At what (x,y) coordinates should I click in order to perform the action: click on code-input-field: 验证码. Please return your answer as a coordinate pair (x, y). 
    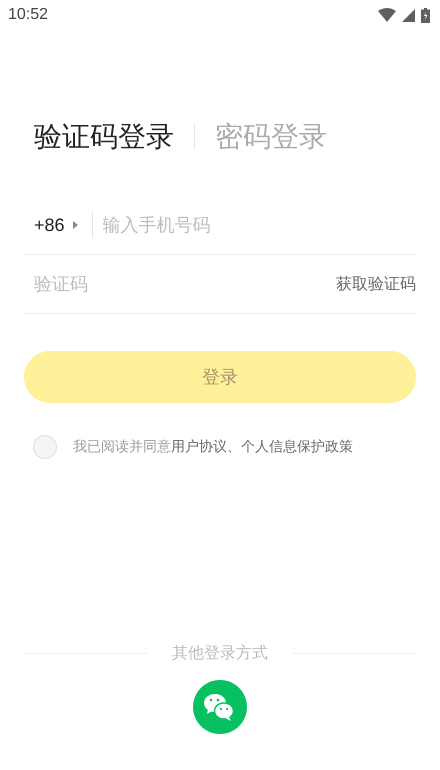
    Looking at the image, I should click on (185, 284).